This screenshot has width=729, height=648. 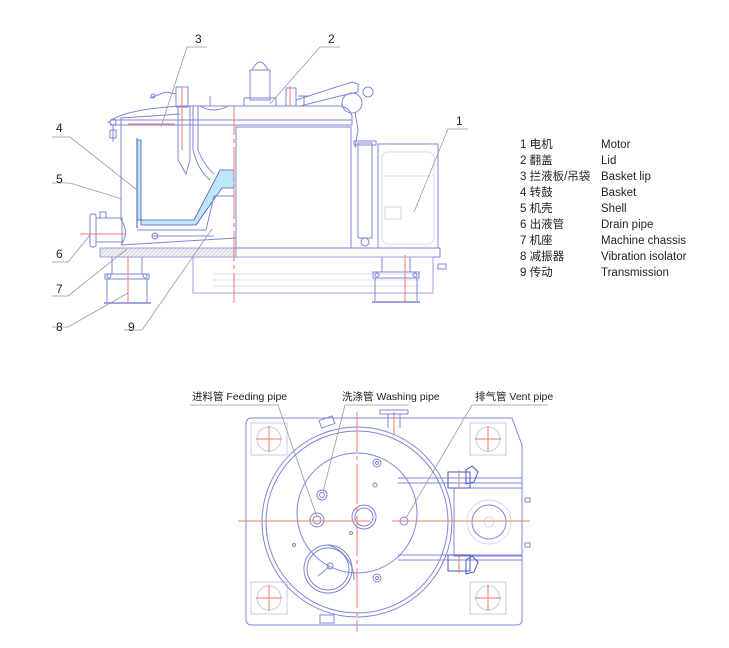 What do you see at coordinates (59, 179) in the screenshot?
I see `callout-5: 5` at bounding box center [59, 179].